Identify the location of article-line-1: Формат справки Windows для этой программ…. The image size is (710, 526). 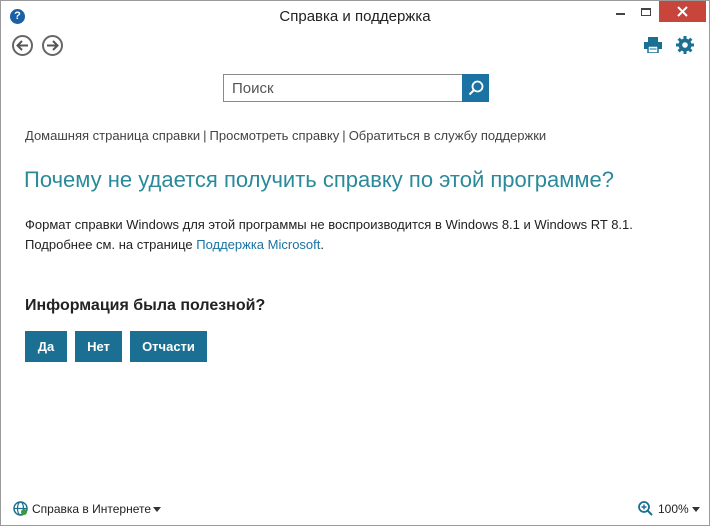
(329, 224).